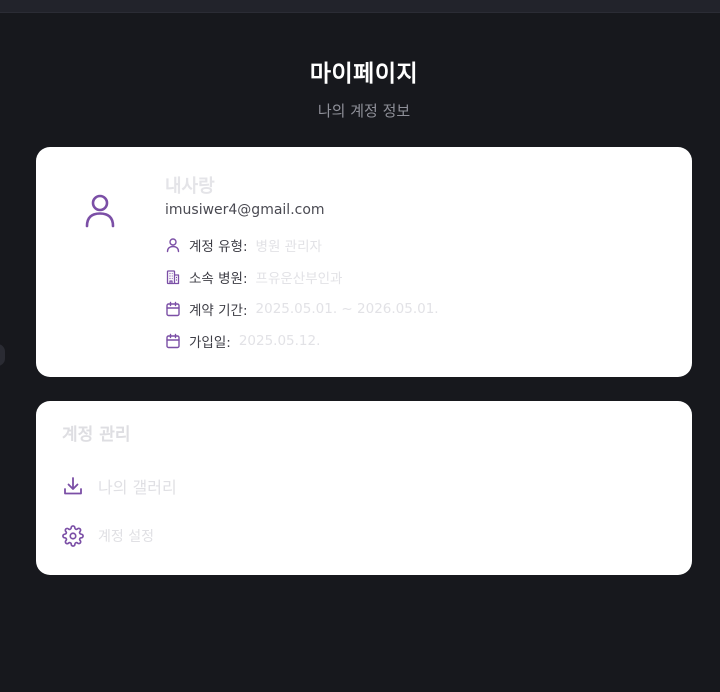  I want to click on join-date-label: 가입일:, so click(210, 343).